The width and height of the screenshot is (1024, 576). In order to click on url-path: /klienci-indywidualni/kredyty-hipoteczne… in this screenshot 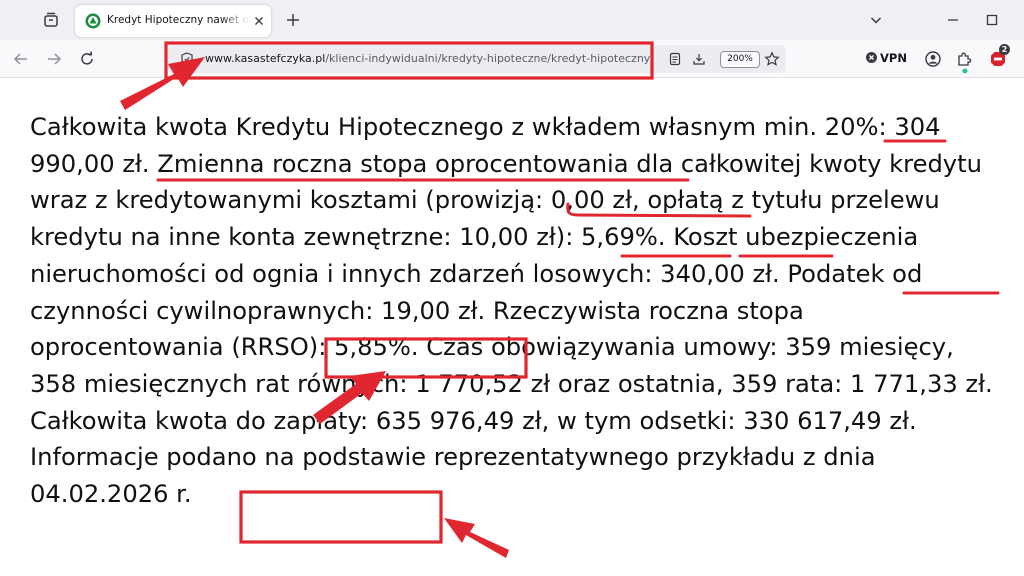, I will do `click(488, 58)`.